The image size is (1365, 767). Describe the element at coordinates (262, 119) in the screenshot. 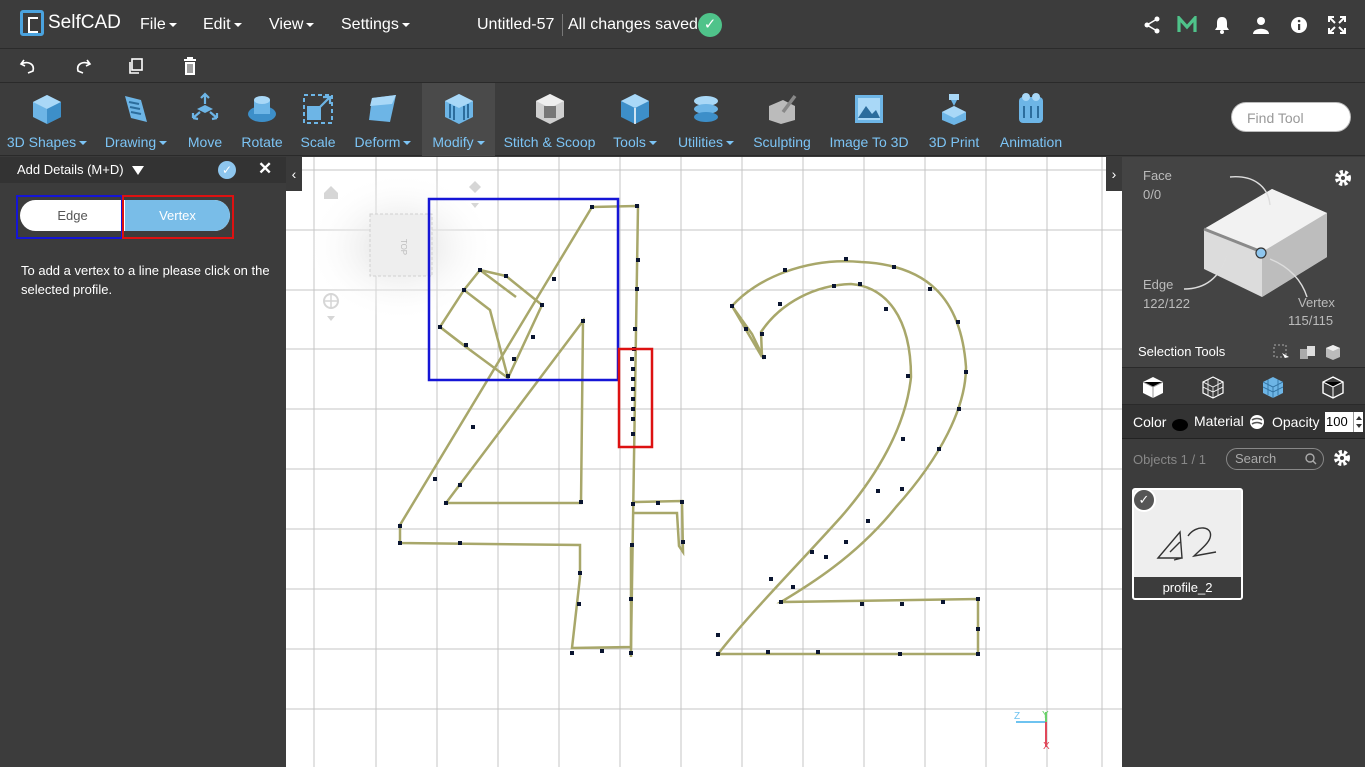

I see `tool-rotate: Rotate` at that location.